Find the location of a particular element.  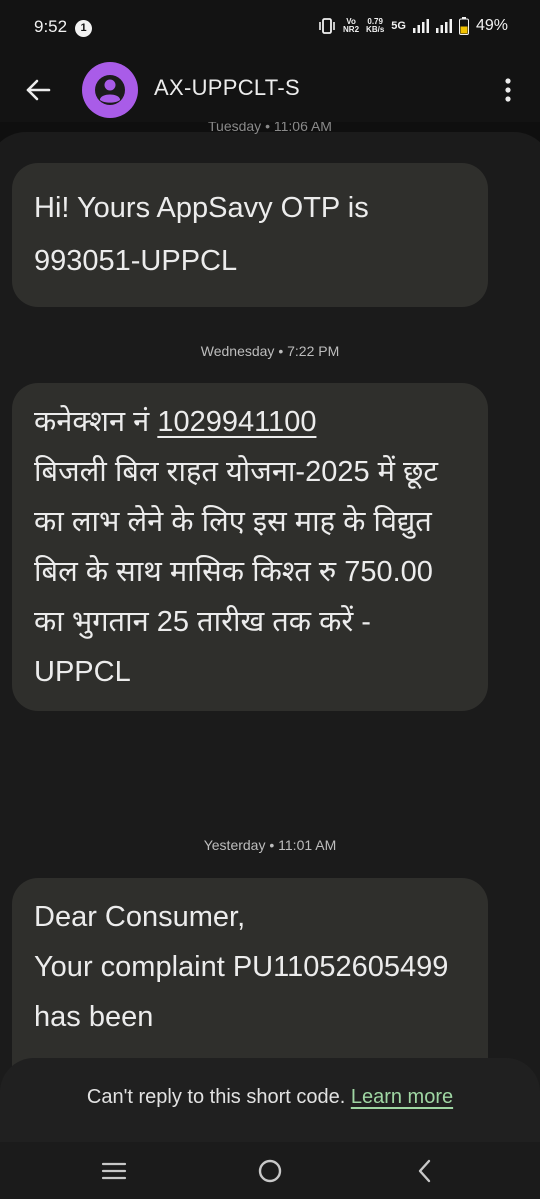

connection-number-link: 1029941100 is located at coordinates (236, 422).